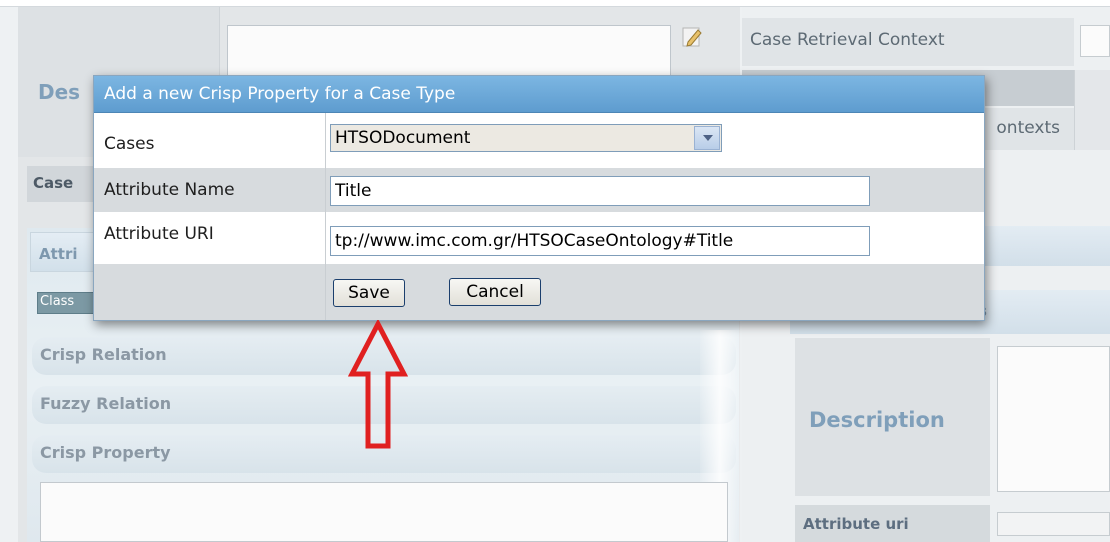  I want to click on description-heading: Des, so click(59, 92).